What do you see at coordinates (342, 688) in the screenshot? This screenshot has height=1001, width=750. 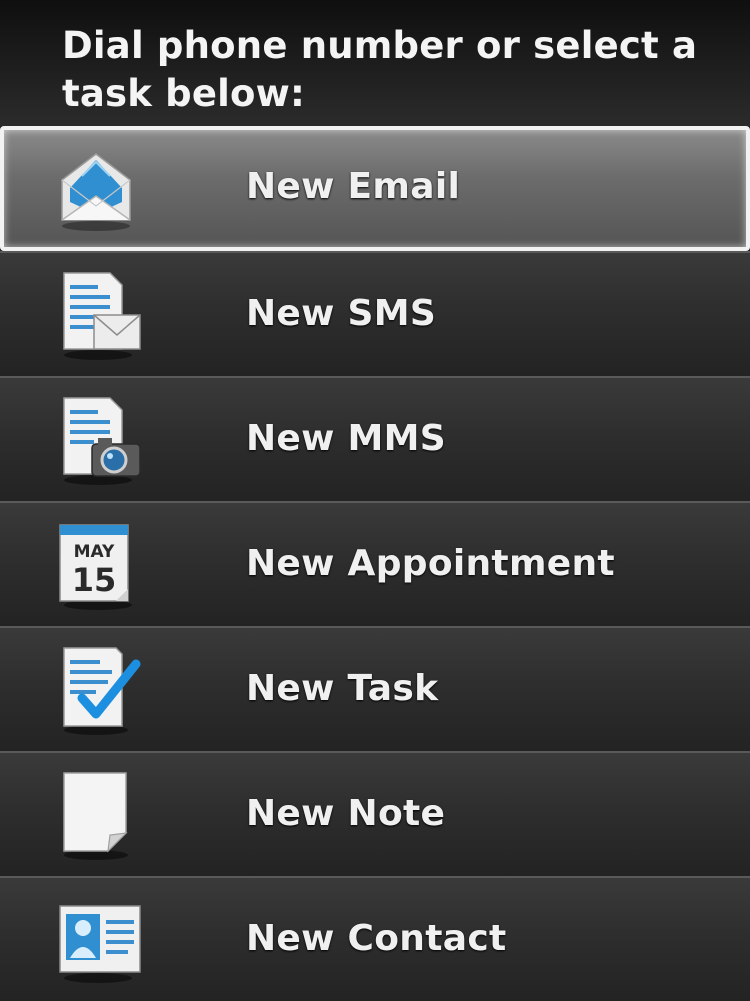 I see `list-item-label: New Task` at bounding box center [342, 688].